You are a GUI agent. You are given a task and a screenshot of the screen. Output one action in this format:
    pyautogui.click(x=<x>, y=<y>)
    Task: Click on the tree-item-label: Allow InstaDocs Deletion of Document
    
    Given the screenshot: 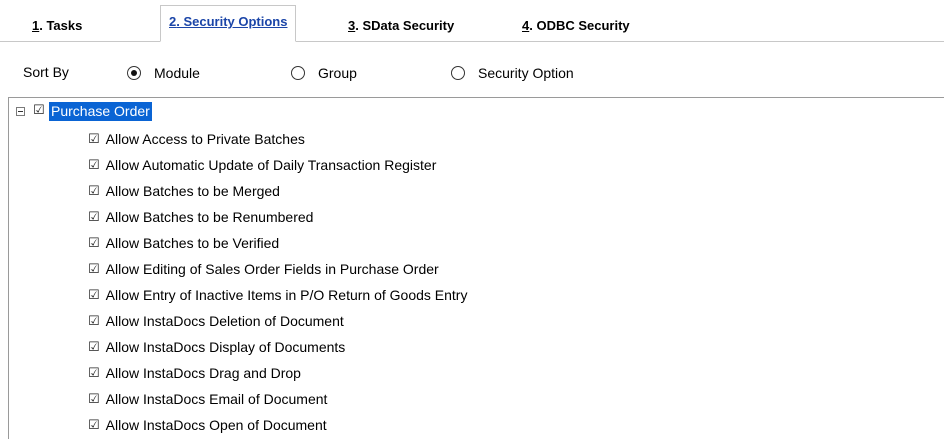 What is the action you would take?
    pyautogui.click(x=224, y=321)
    